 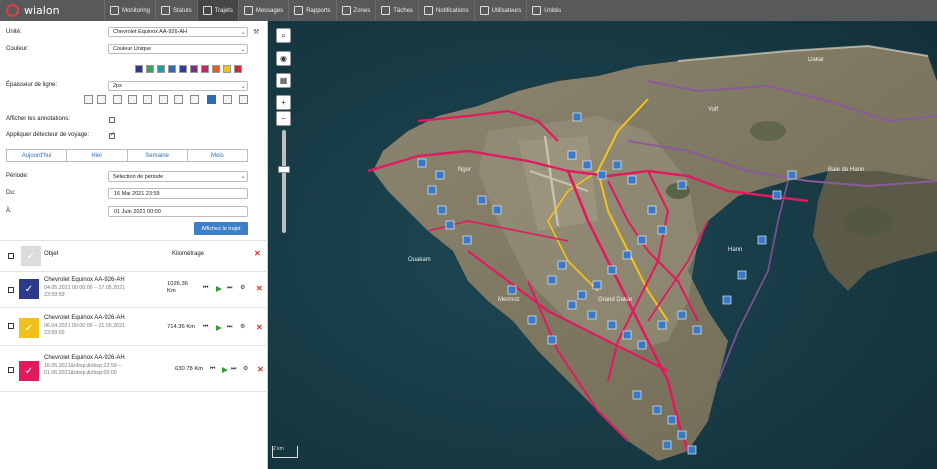 What do you see at coordinates (256, 32) in the screenshot?
I see `wrench-icon: ⚒` at bounding box center [256, 32].